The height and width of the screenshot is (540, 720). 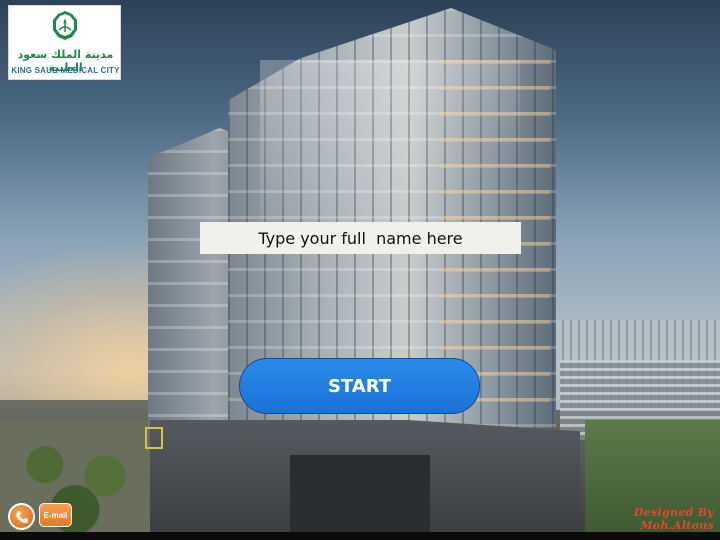 I want to click on emblem-icon, so click(x=65, y=25).